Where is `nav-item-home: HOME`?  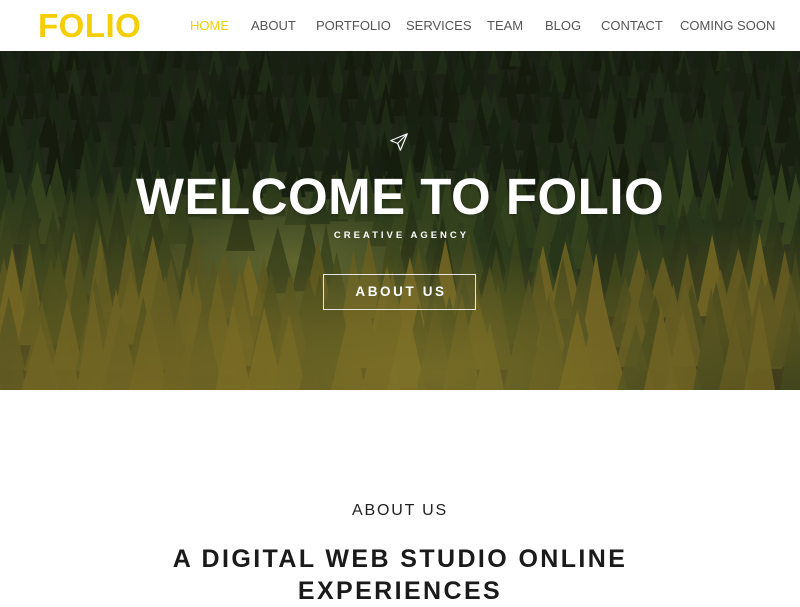
nav-item-home: HOME is located at coordinates (209, 25).